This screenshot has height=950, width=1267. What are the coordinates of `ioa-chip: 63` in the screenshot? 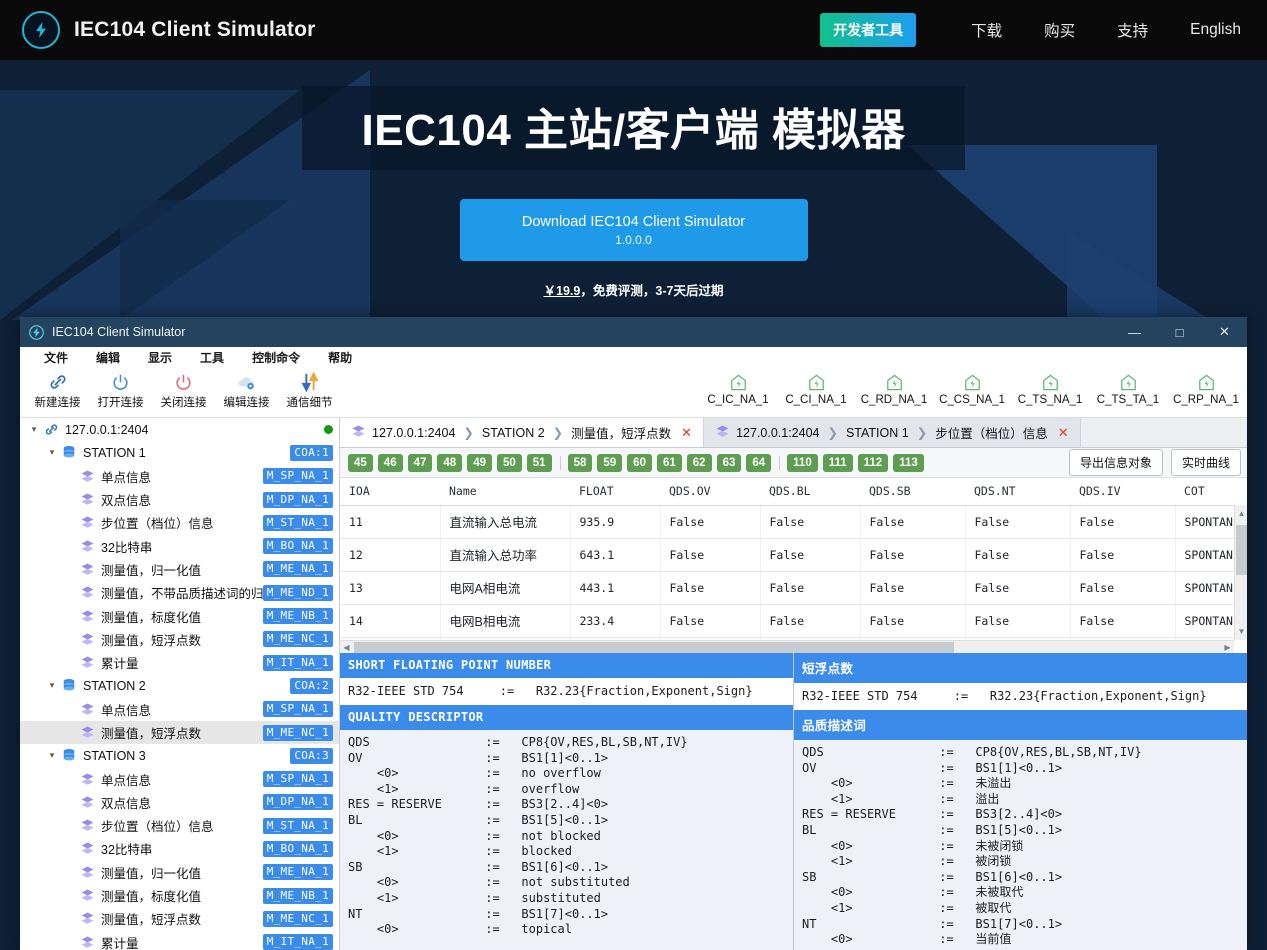 It's located at (729, 462).